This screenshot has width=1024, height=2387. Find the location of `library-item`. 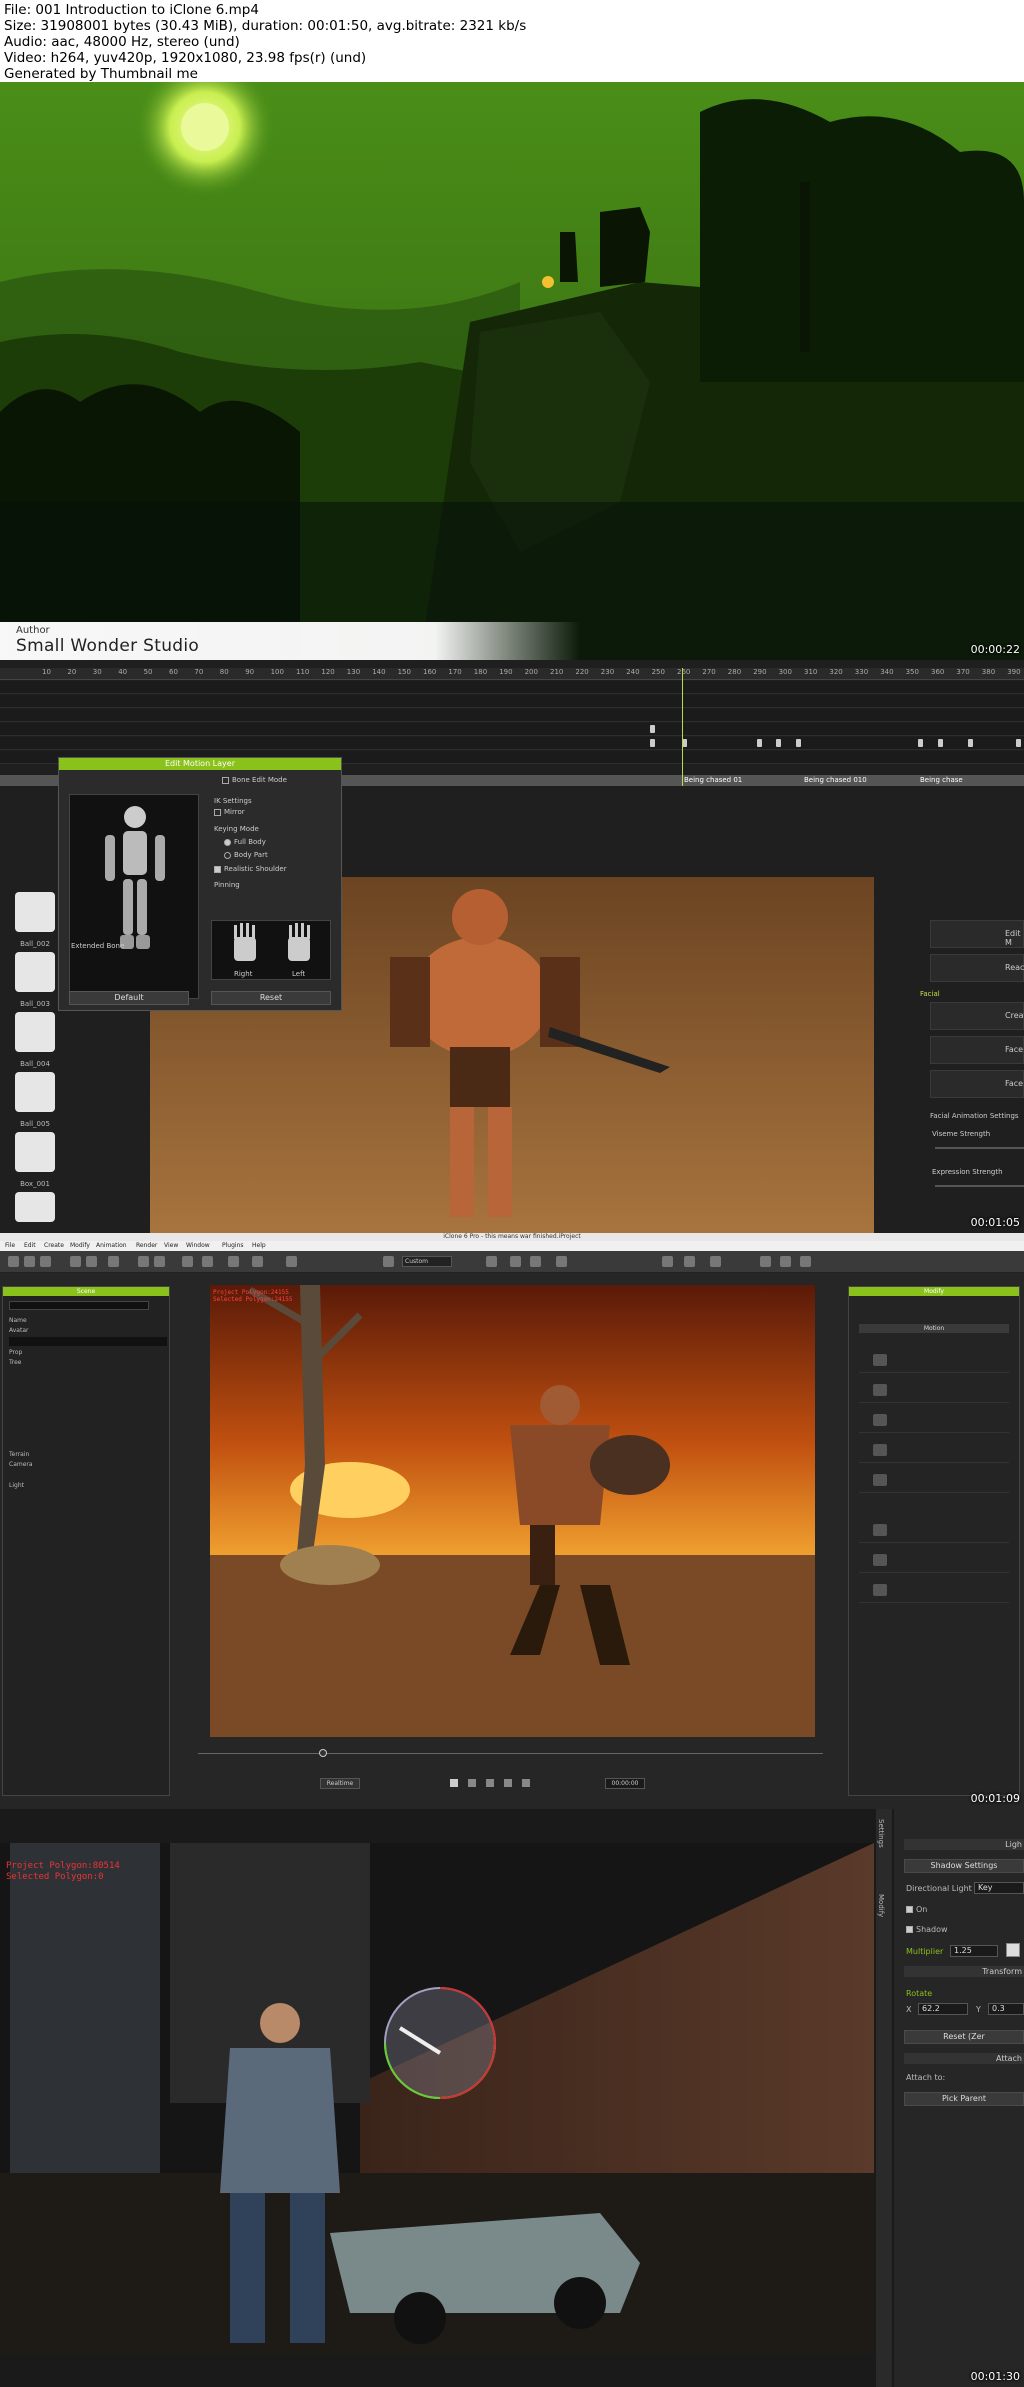

library-item is located at coordinates (35, 912).